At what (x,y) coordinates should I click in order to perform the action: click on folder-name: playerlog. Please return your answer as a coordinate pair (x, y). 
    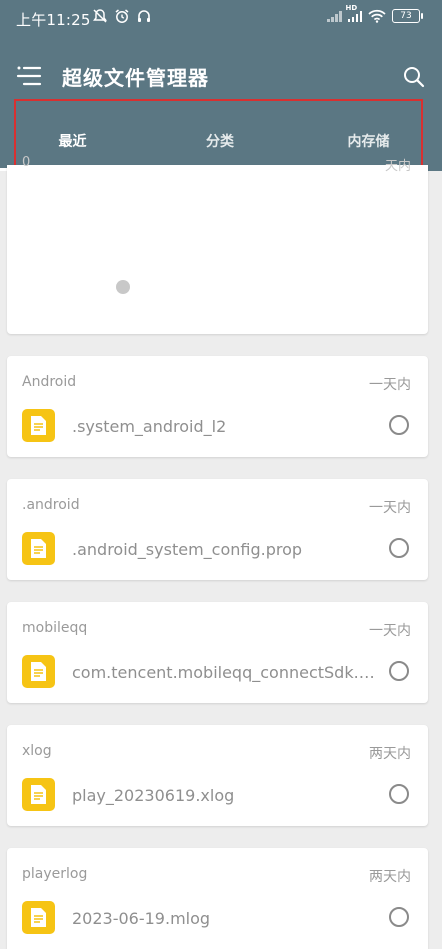
    Looking at the image, I should click on (54, 874).